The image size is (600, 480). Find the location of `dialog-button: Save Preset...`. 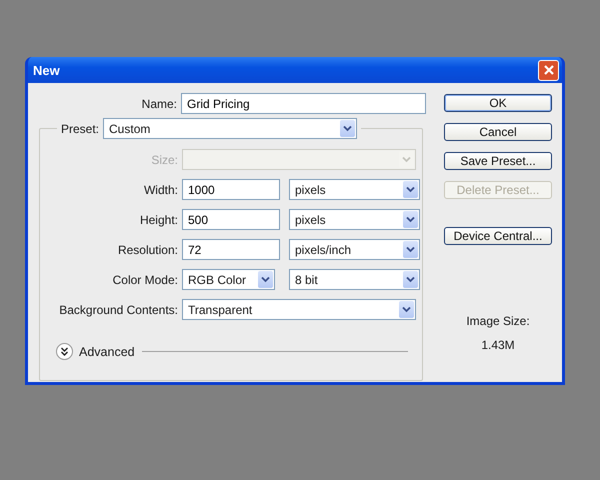

dialog-button: Save Preset... is located at coordinates (498, 161).